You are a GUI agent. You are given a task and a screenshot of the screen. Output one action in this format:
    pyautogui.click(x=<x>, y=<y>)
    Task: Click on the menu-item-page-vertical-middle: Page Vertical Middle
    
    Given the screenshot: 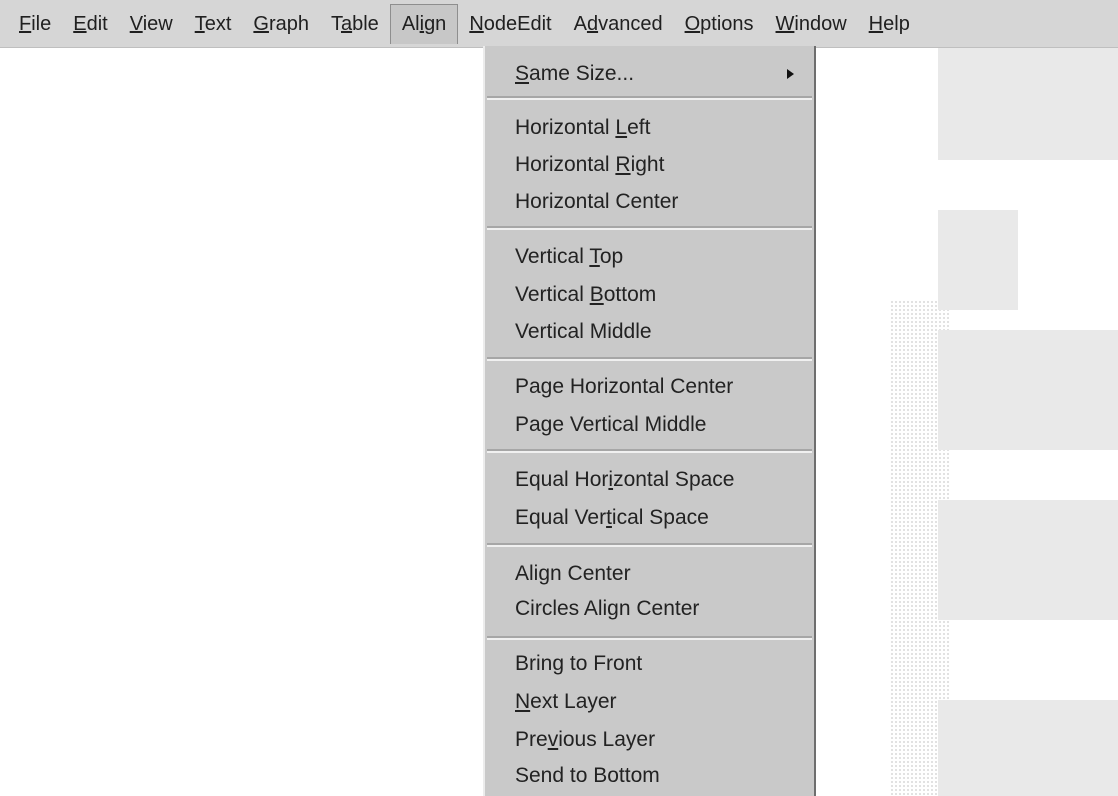 What is the action you would take?
    pyautogui.click(x=654, y=425)
    